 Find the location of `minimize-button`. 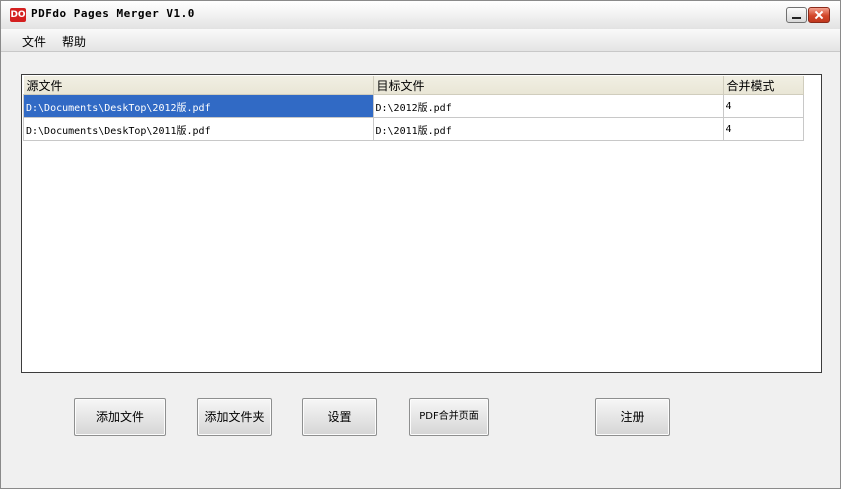

minimize-button is located at coordinates (796, 15).